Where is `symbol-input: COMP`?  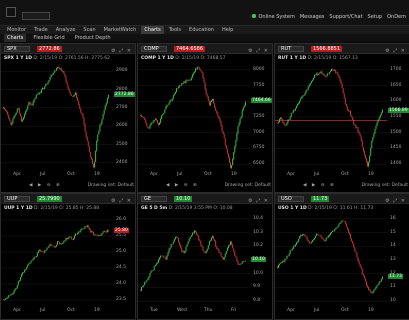
symbol-input: COMP is located at coordinates (154, 49).